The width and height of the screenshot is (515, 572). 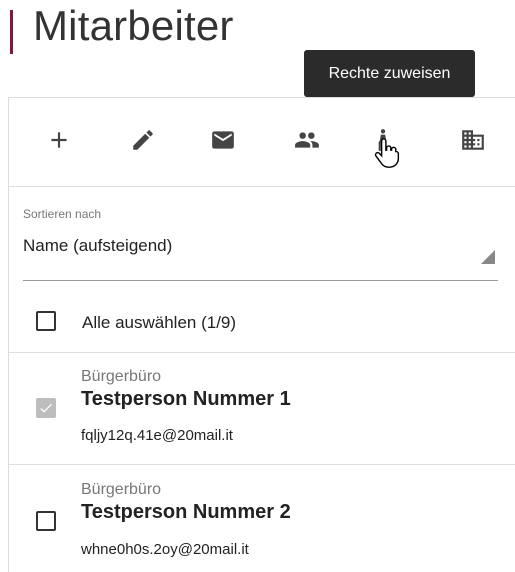 What do you see at coordinates (159, 322) in the screenshot?
I see `select-all-label: Alle auswählen (1/9)` at bounding box center [159, 322].